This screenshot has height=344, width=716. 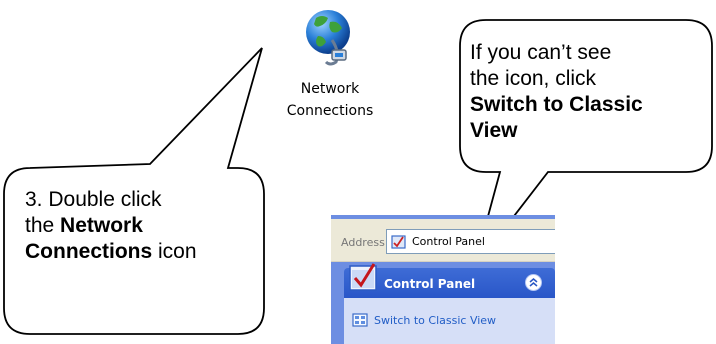 What do you see at coordinates (533, 78) in the screenshot?
I see `callout-right-line2: the icon, click` at bounding box center [533, 78].